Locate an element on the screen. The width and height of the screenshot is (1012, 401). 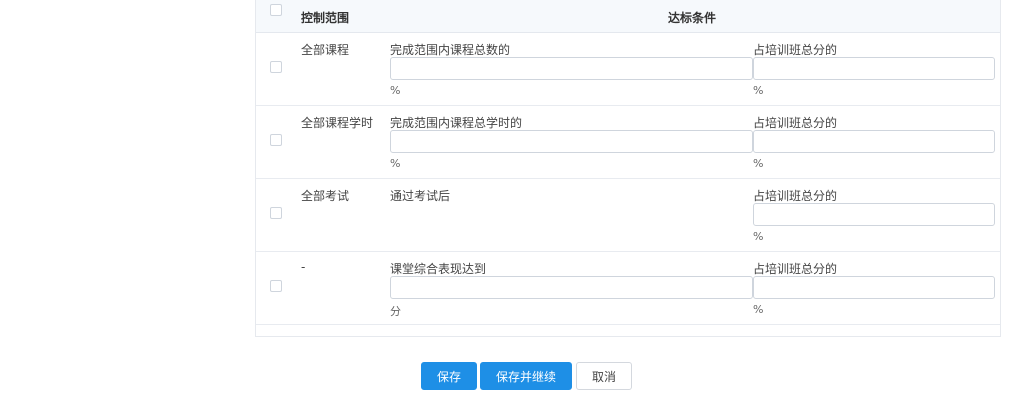
table-row: 全部考试 通过考试后 占培训班总分的 % is located at coordinates (628, 215).